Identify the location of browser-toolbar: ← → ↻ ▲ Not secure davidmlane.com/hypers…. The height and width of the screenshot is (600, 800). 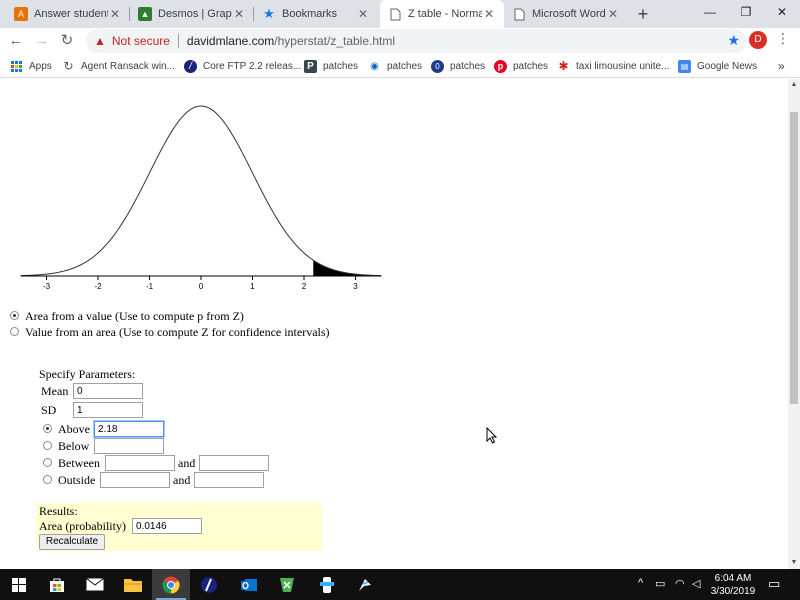
(400, 41).